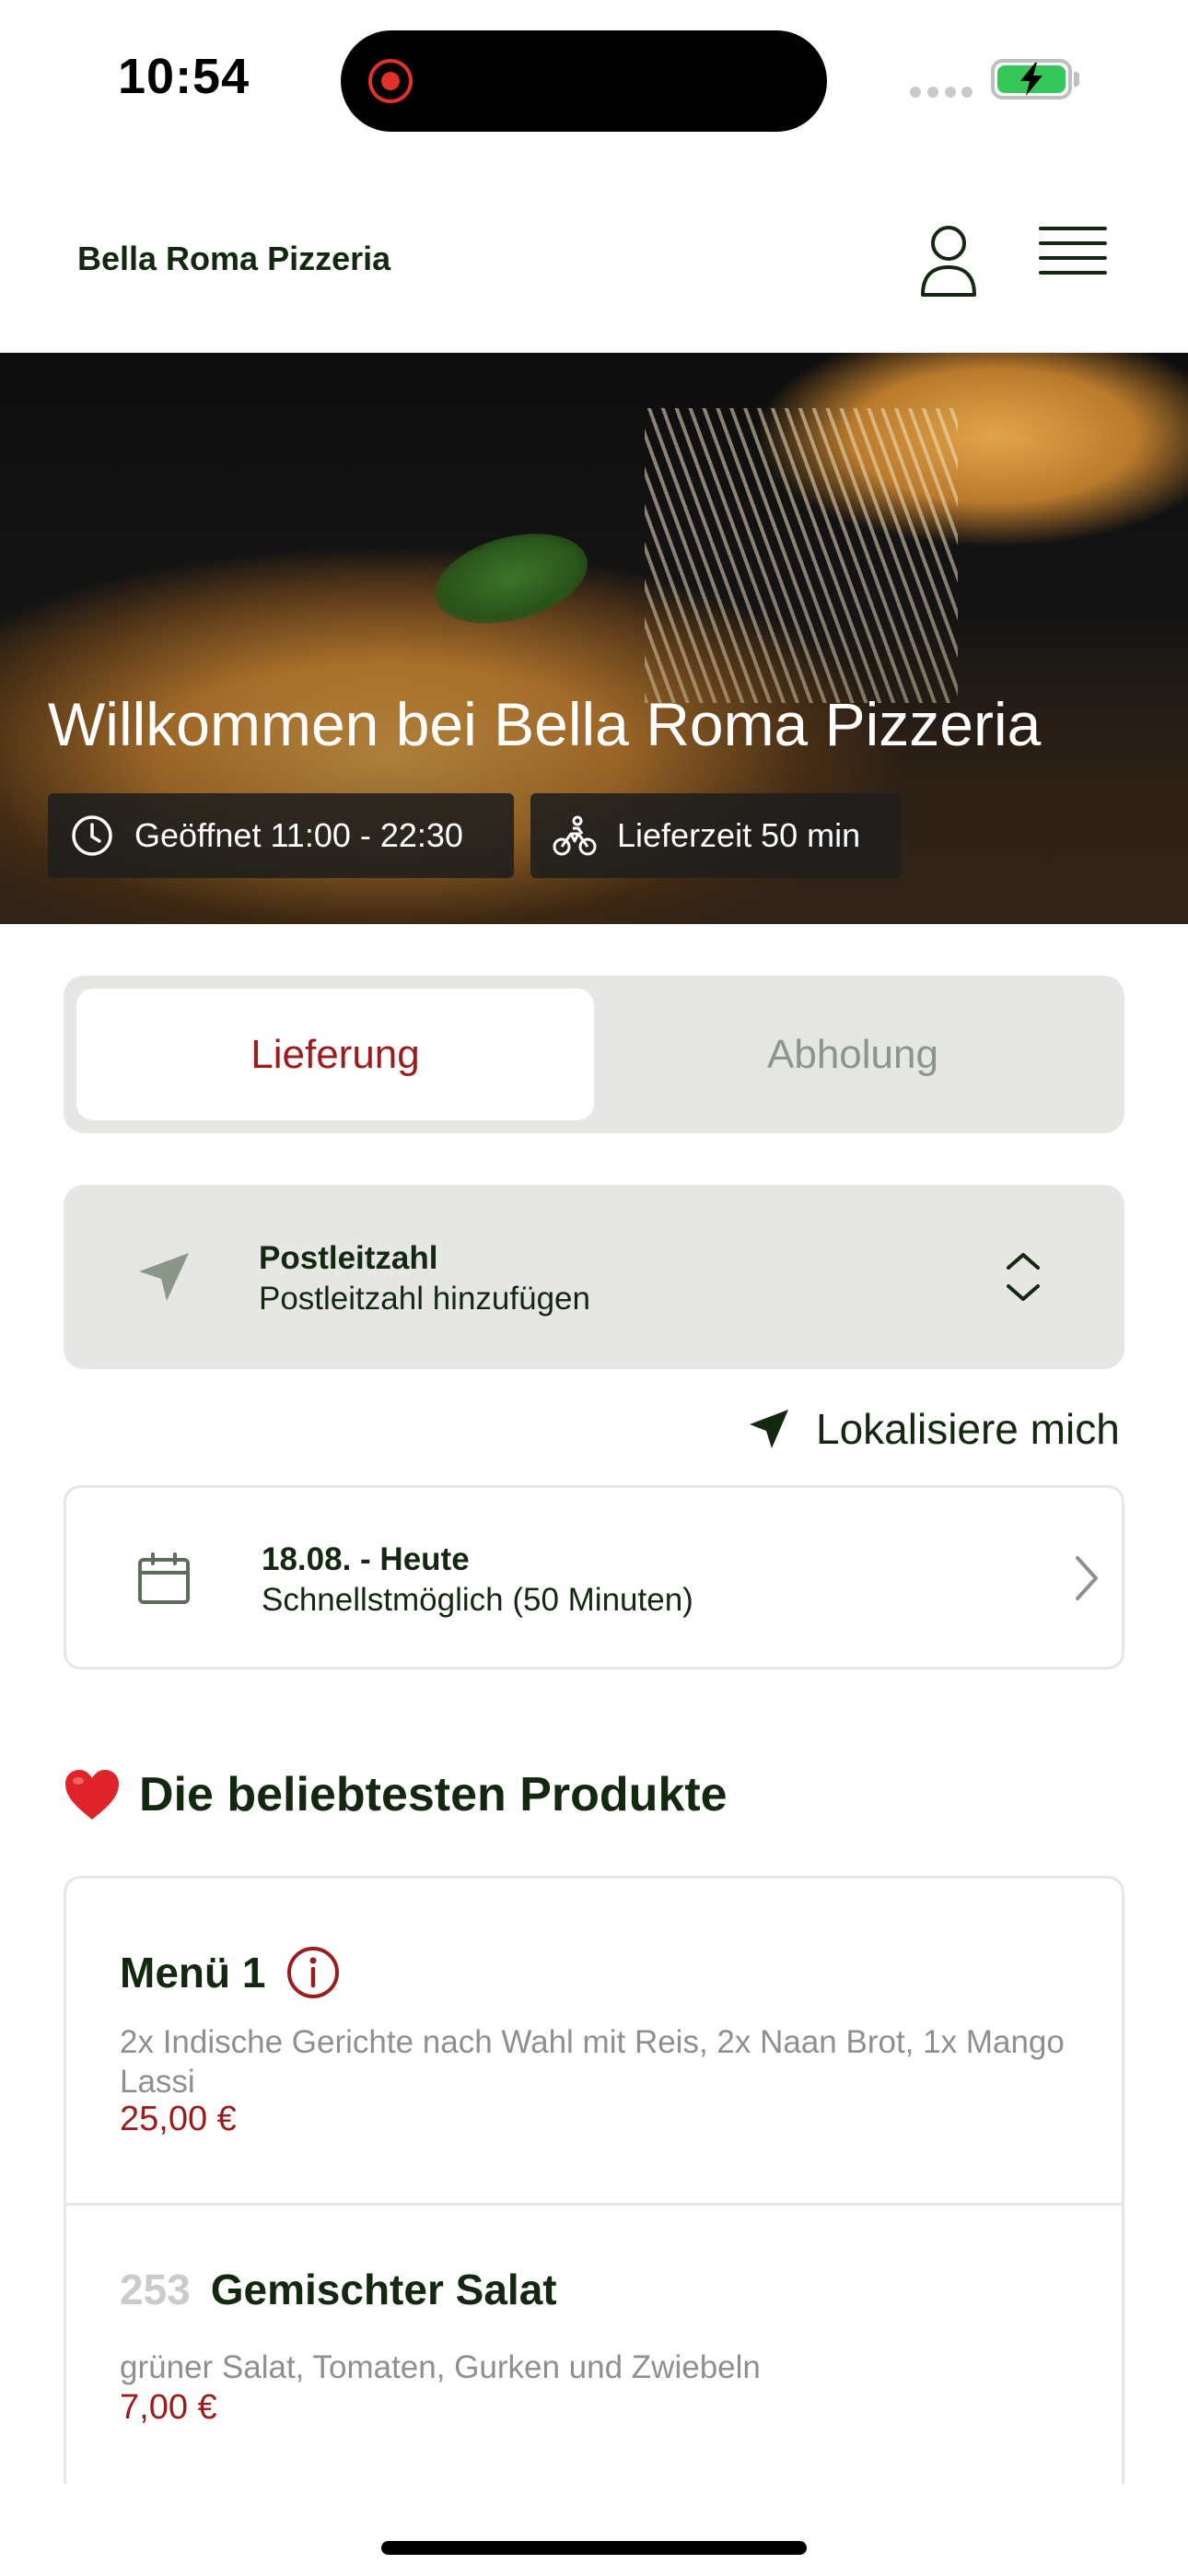  What do you see at coordinates (164, 1578) in the screenshot?
I see `calendar-icon` at bounding box center [164, 1578].